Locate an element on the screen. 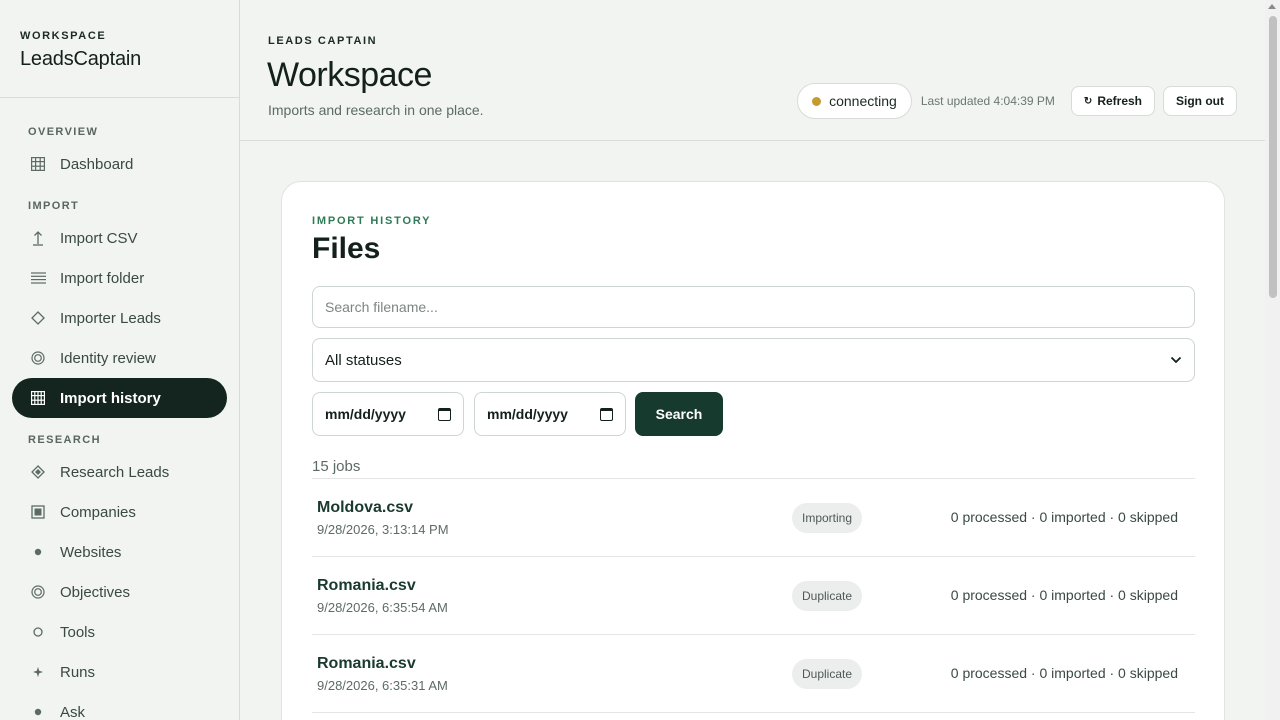  nav-group-overview: OVERVIEW Dashboard is located at coordinates (119, 155).